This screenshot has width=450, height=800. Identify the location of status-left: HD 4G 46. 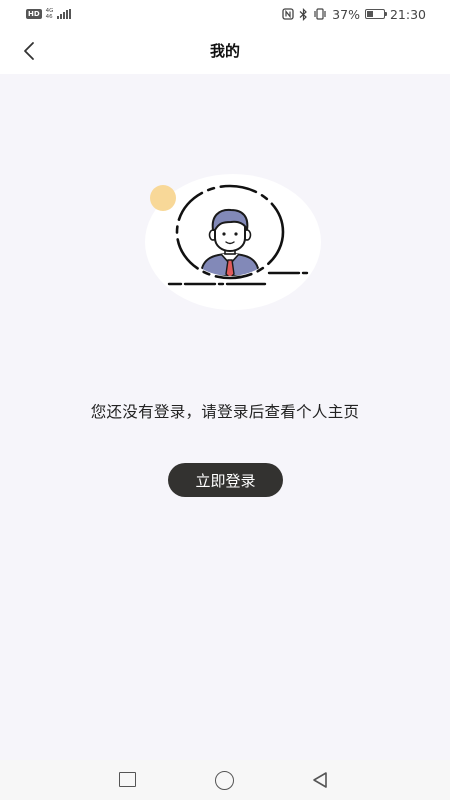
(49, 14).